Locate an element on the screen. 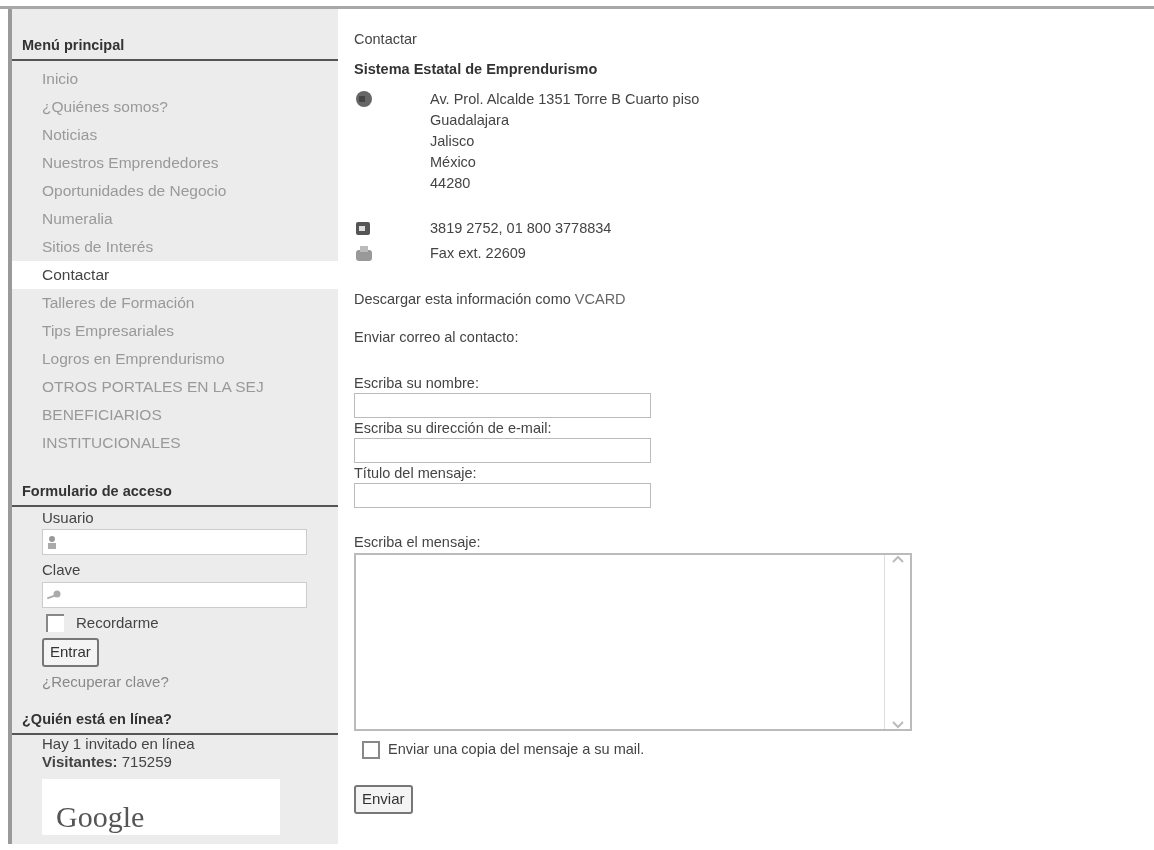  google-logo: Google is located at coordinates (161, 806).